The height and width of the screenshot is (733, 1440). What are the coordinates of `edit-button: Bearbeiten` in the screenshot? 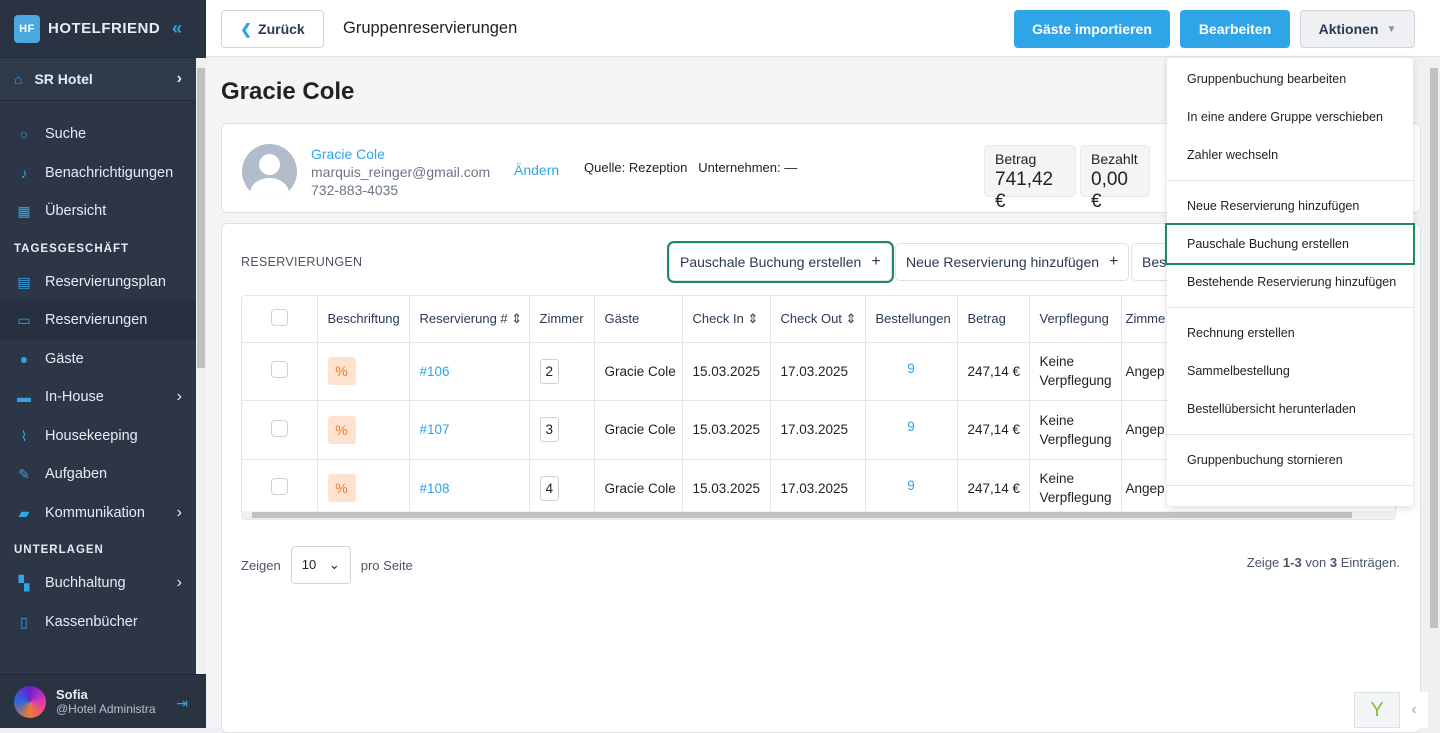 It's located at (1235, 29).